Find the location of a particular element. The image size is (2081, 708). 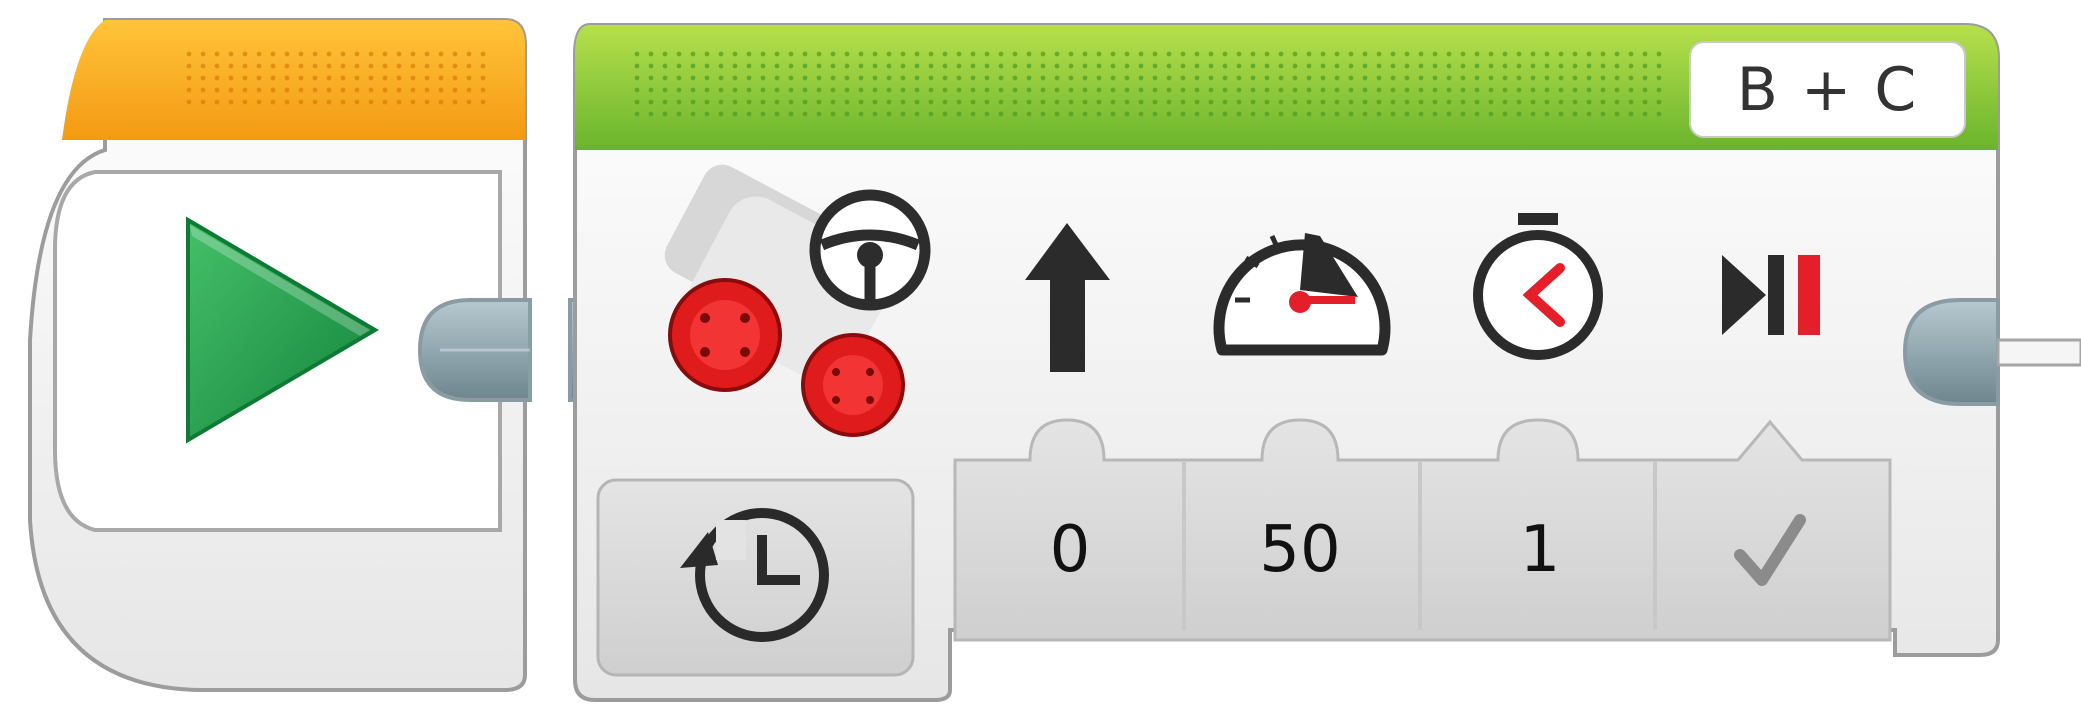

mode-selector-button is located at coordinates (755, 577).